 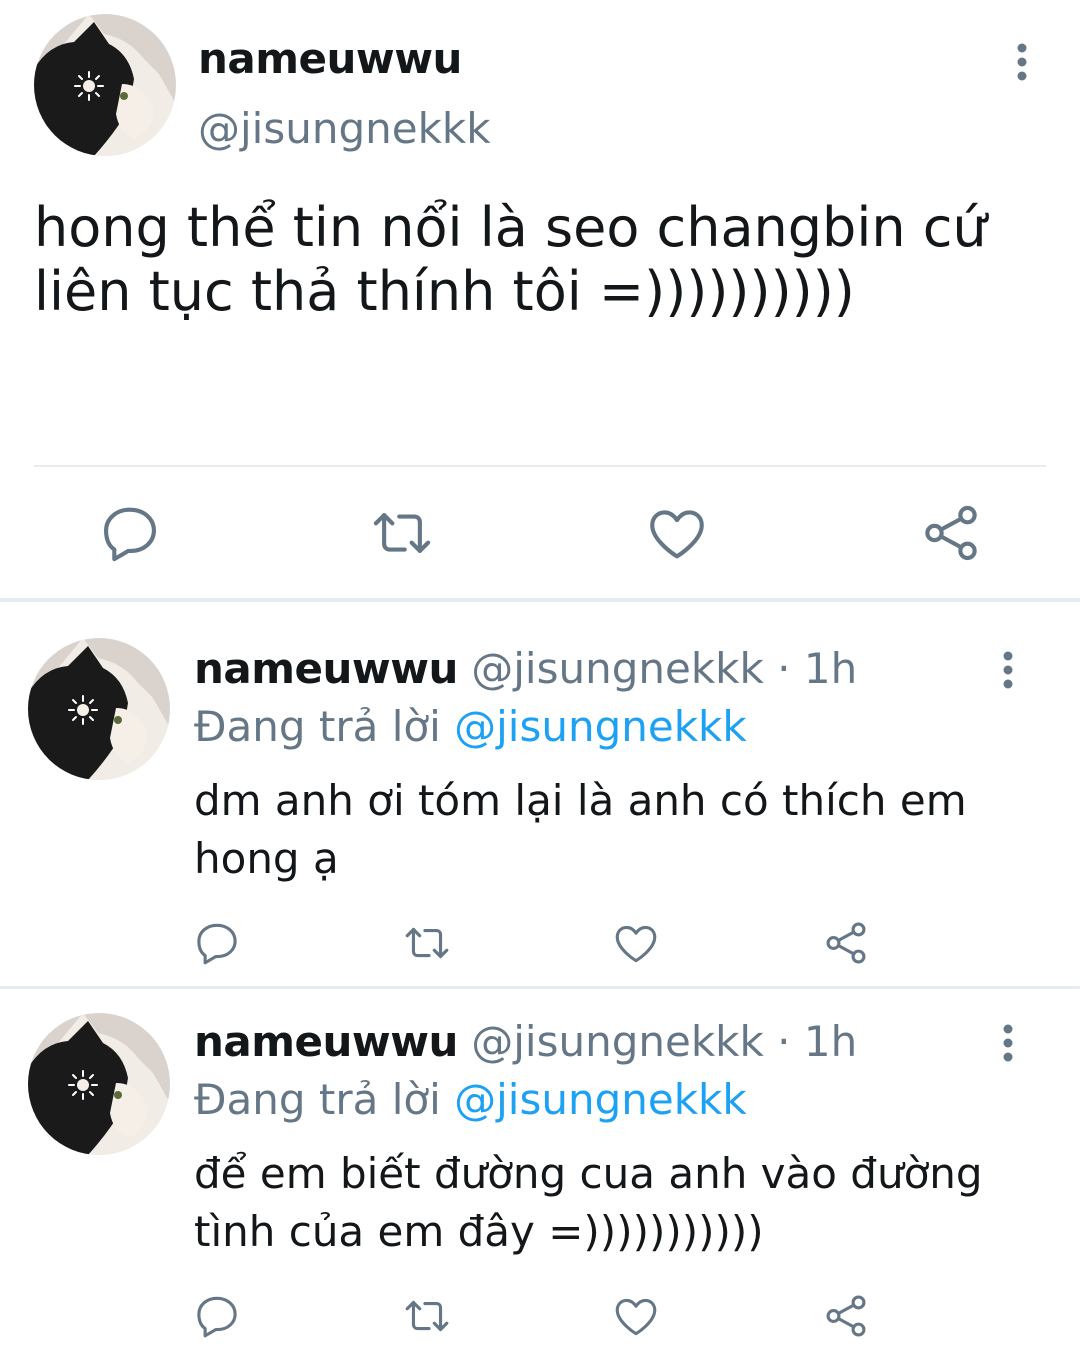 I want to click on handle: @jisungnekkk, so click(x=344, y=128).